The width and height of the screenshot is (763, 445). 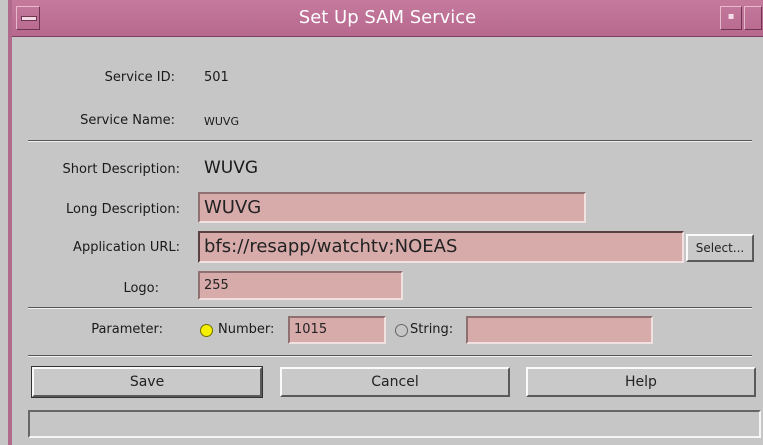 What do you see at coordinates (147, 382) in the screenshot?
I see `save-button: Save` at bounding box center [147, 382].